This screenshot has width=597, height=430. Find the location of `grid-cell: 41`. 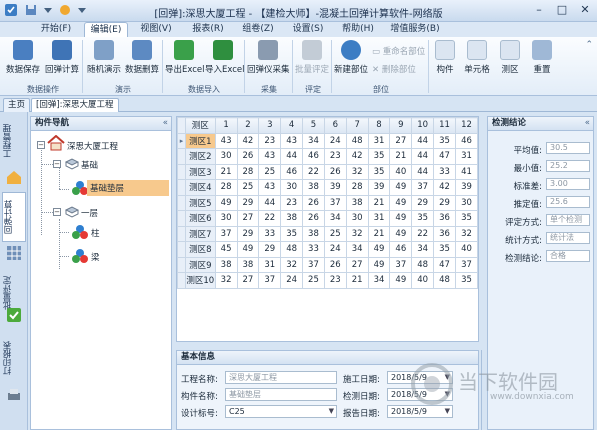

grid-cell: 41 is located at coordinates (466, 171).